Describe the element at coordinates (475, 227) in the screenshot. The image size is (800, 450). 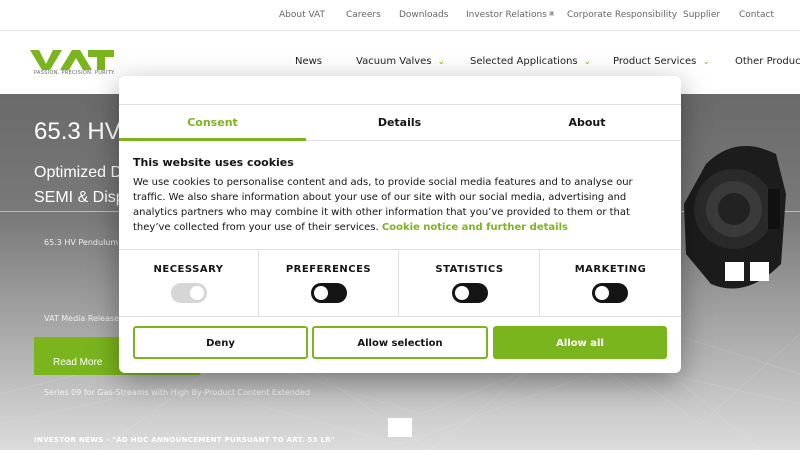
I see `cookie-notice-link: Cookie notice and further details` at that location.